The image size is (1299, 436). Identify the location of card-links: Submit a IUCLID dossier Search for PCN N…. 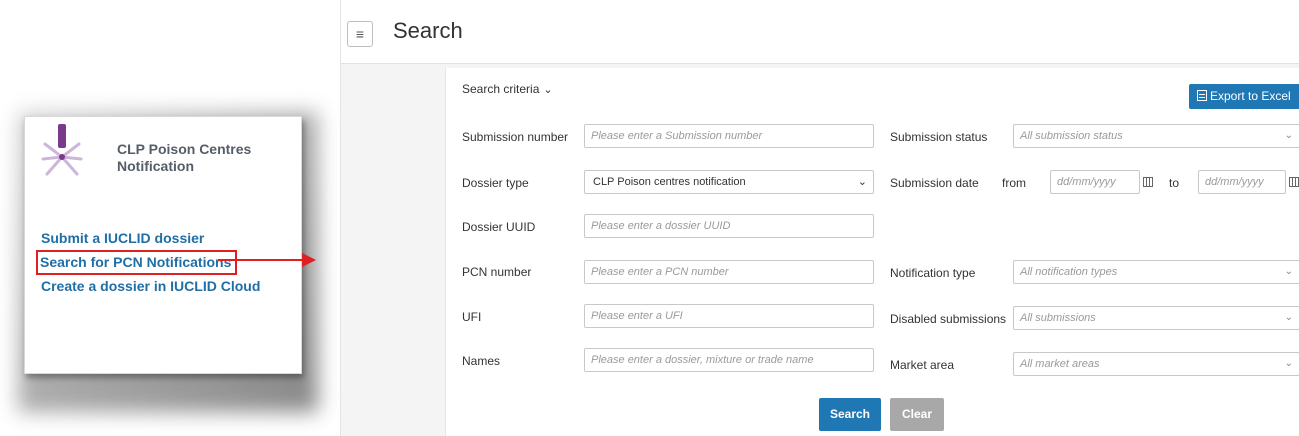
(148, 262).